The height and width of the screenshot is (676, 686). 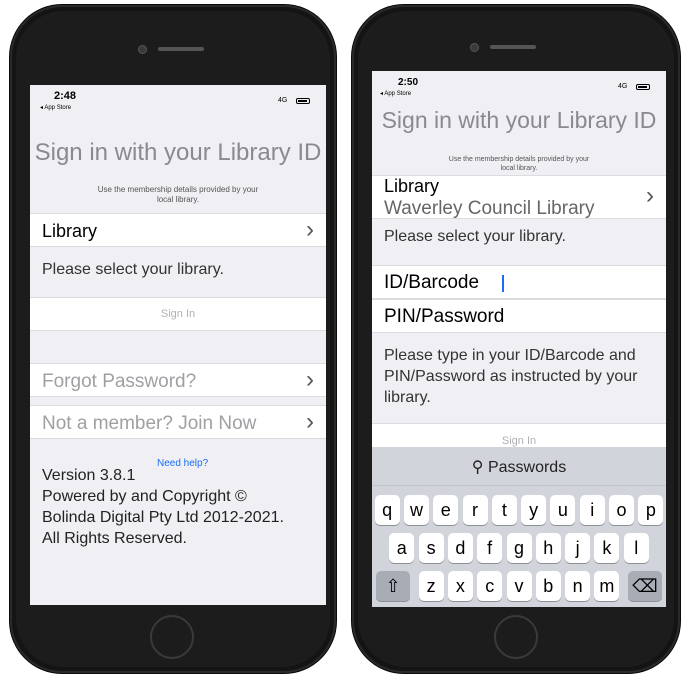 What do you see at coordinates (519, 282) in the screenshot?
I see `id-barcode-field: ID/Barcode` at bounding box center [519, 282].